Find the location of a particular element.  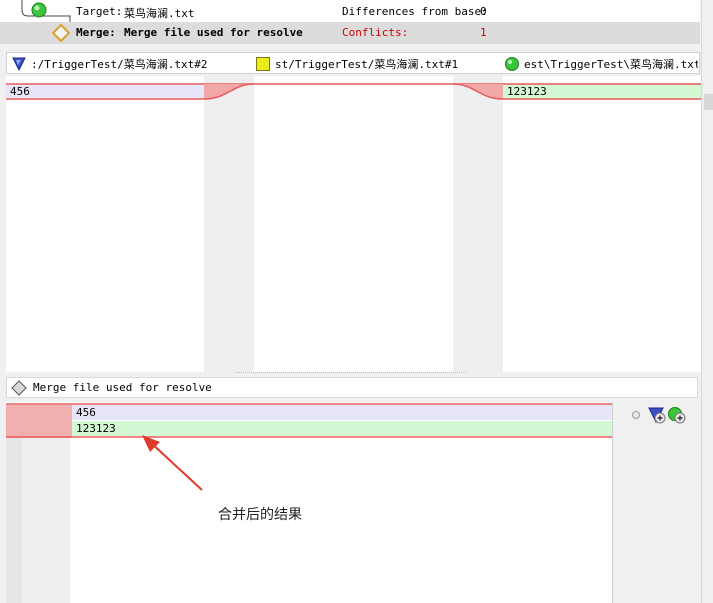

right-path: est\TriggerTest\菜鸟海澜.txt is located at coordinates (601, 64).